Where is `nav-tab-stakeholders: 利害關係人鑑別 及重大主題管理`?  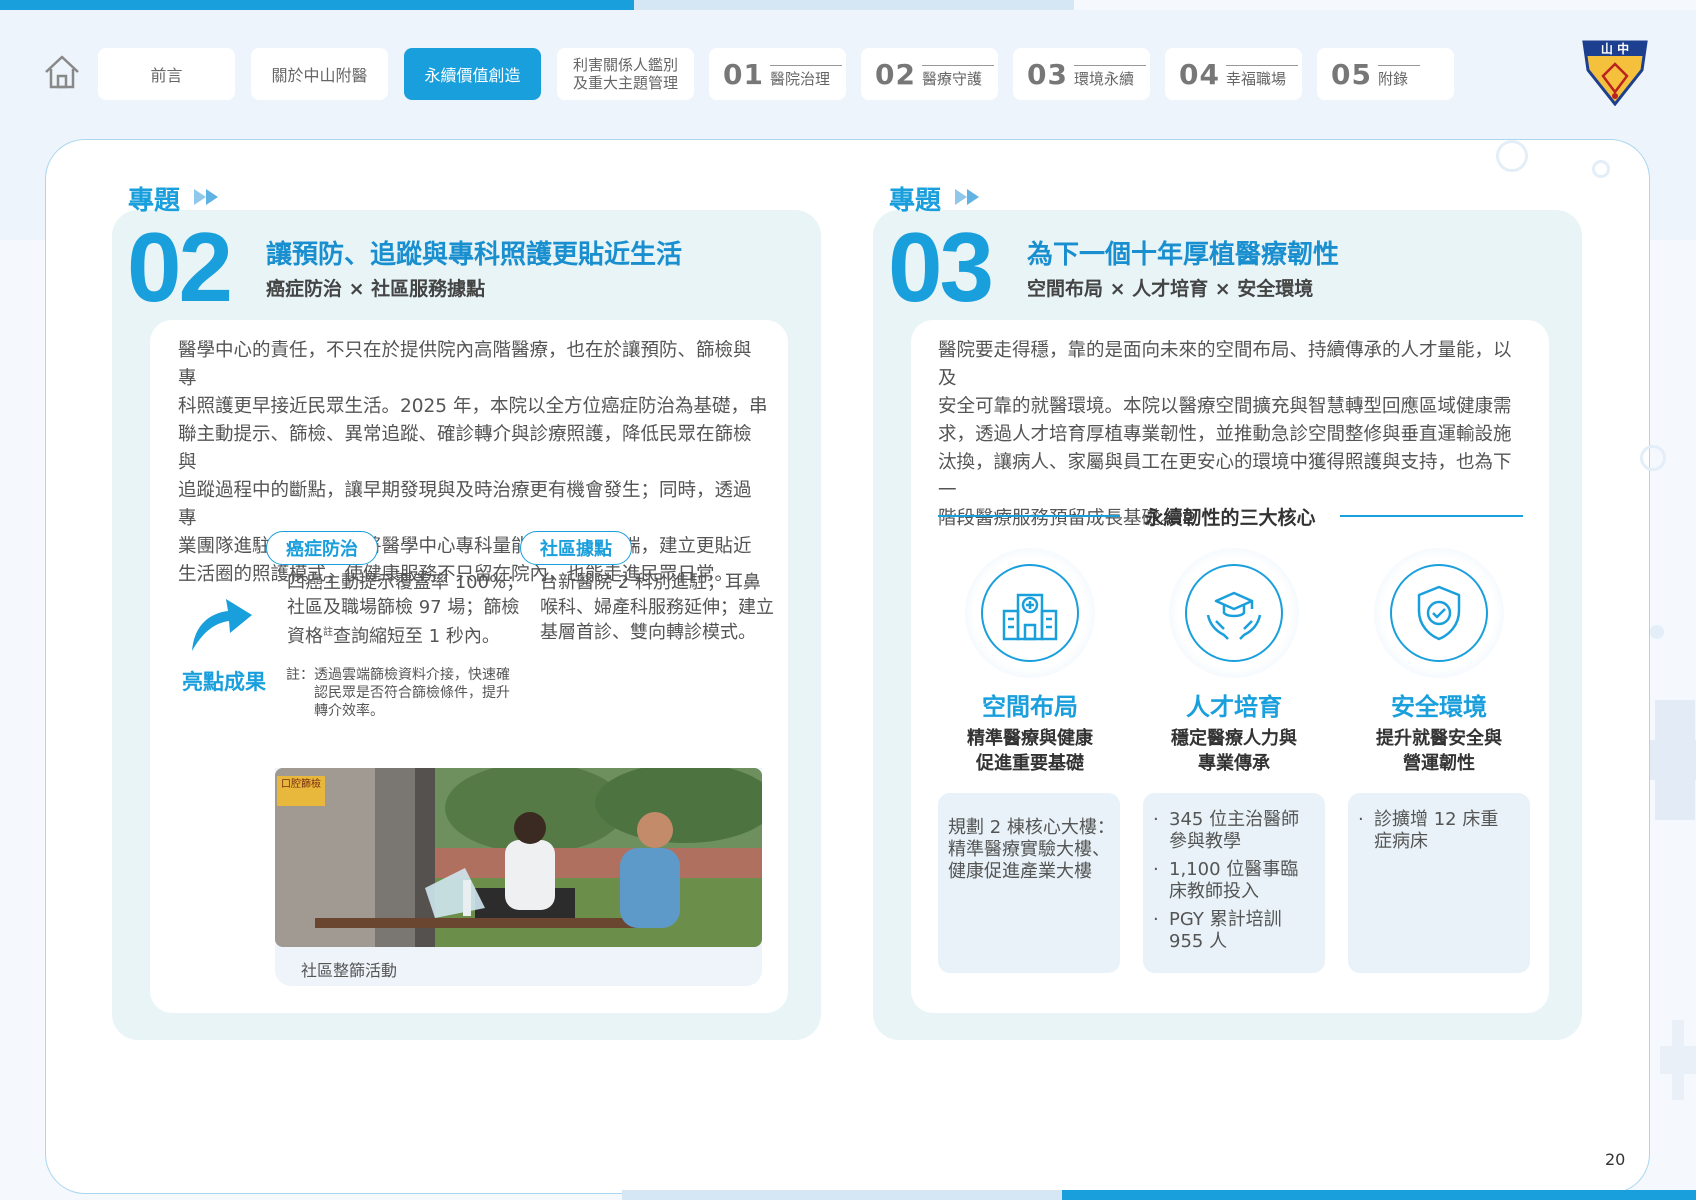
nav-tab-stakeholders: 利害關係人鑑別 及重大主題管理 is located at coordinates (625, 74).